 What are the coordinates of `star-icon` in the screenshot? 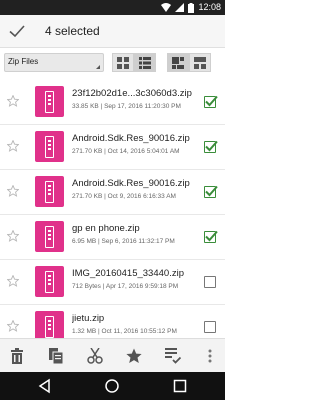 It's located at (134, 355).